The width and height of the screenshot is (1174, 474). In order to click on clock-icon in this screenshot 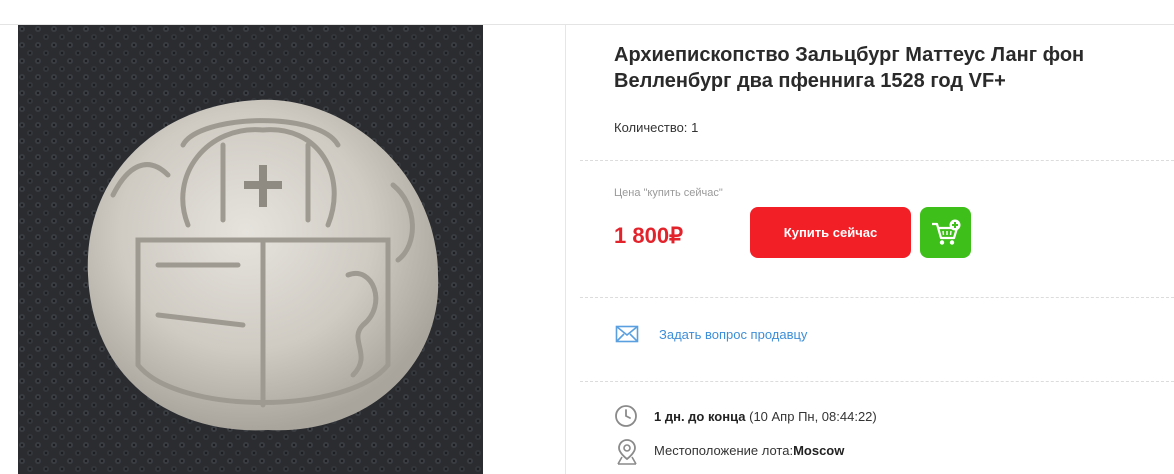, I will do `click(626, 416)`.